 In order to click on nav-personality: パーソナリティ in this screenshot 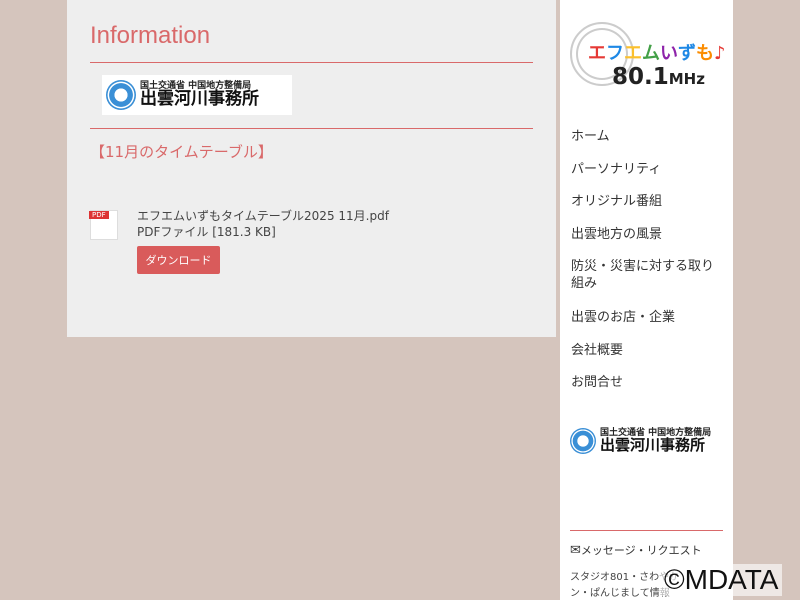, I will do `click(646, 169)`.